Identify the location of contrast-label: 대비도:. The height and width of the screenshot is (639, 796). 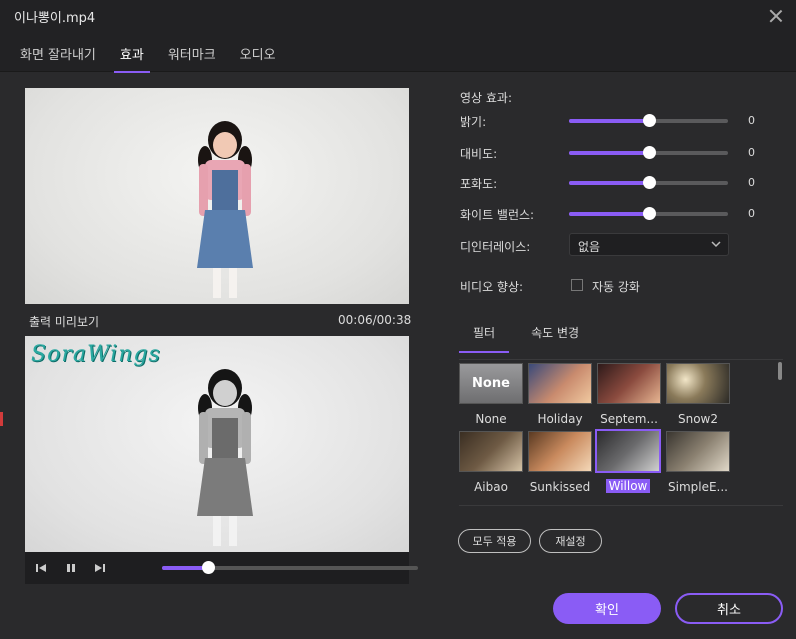
(479, 154).